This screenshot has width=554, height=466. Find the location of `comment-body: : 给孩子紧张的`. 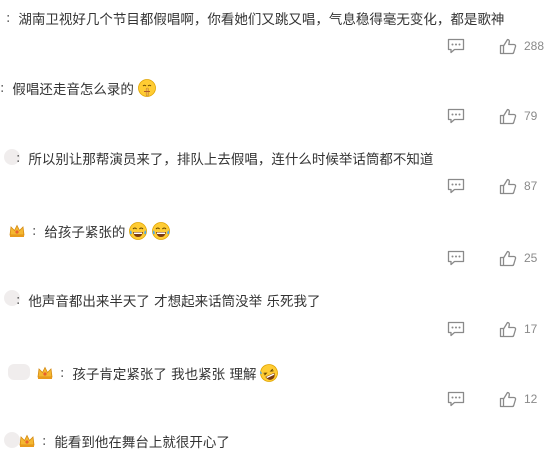

comment-body: : 给孩子紧张的 is located at coordinates (89, 231).